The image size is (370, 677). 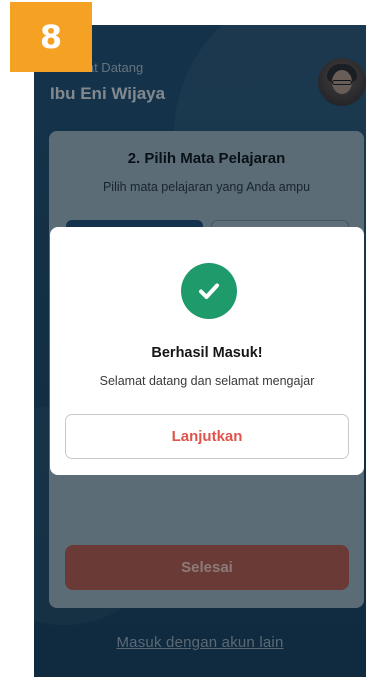 I want to click on step-badge: 8, so click(x=51, y=37).